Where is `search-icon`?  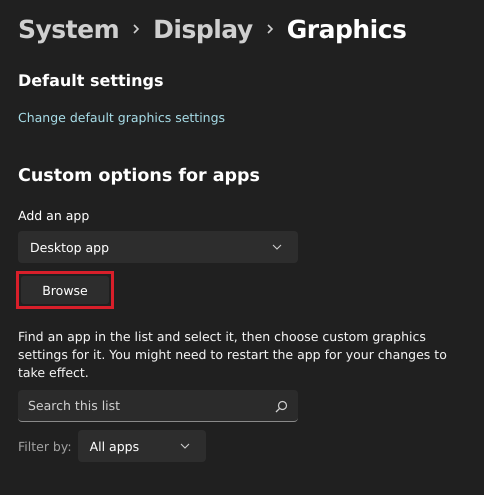 search-icon is located at coordinates (281, 406).